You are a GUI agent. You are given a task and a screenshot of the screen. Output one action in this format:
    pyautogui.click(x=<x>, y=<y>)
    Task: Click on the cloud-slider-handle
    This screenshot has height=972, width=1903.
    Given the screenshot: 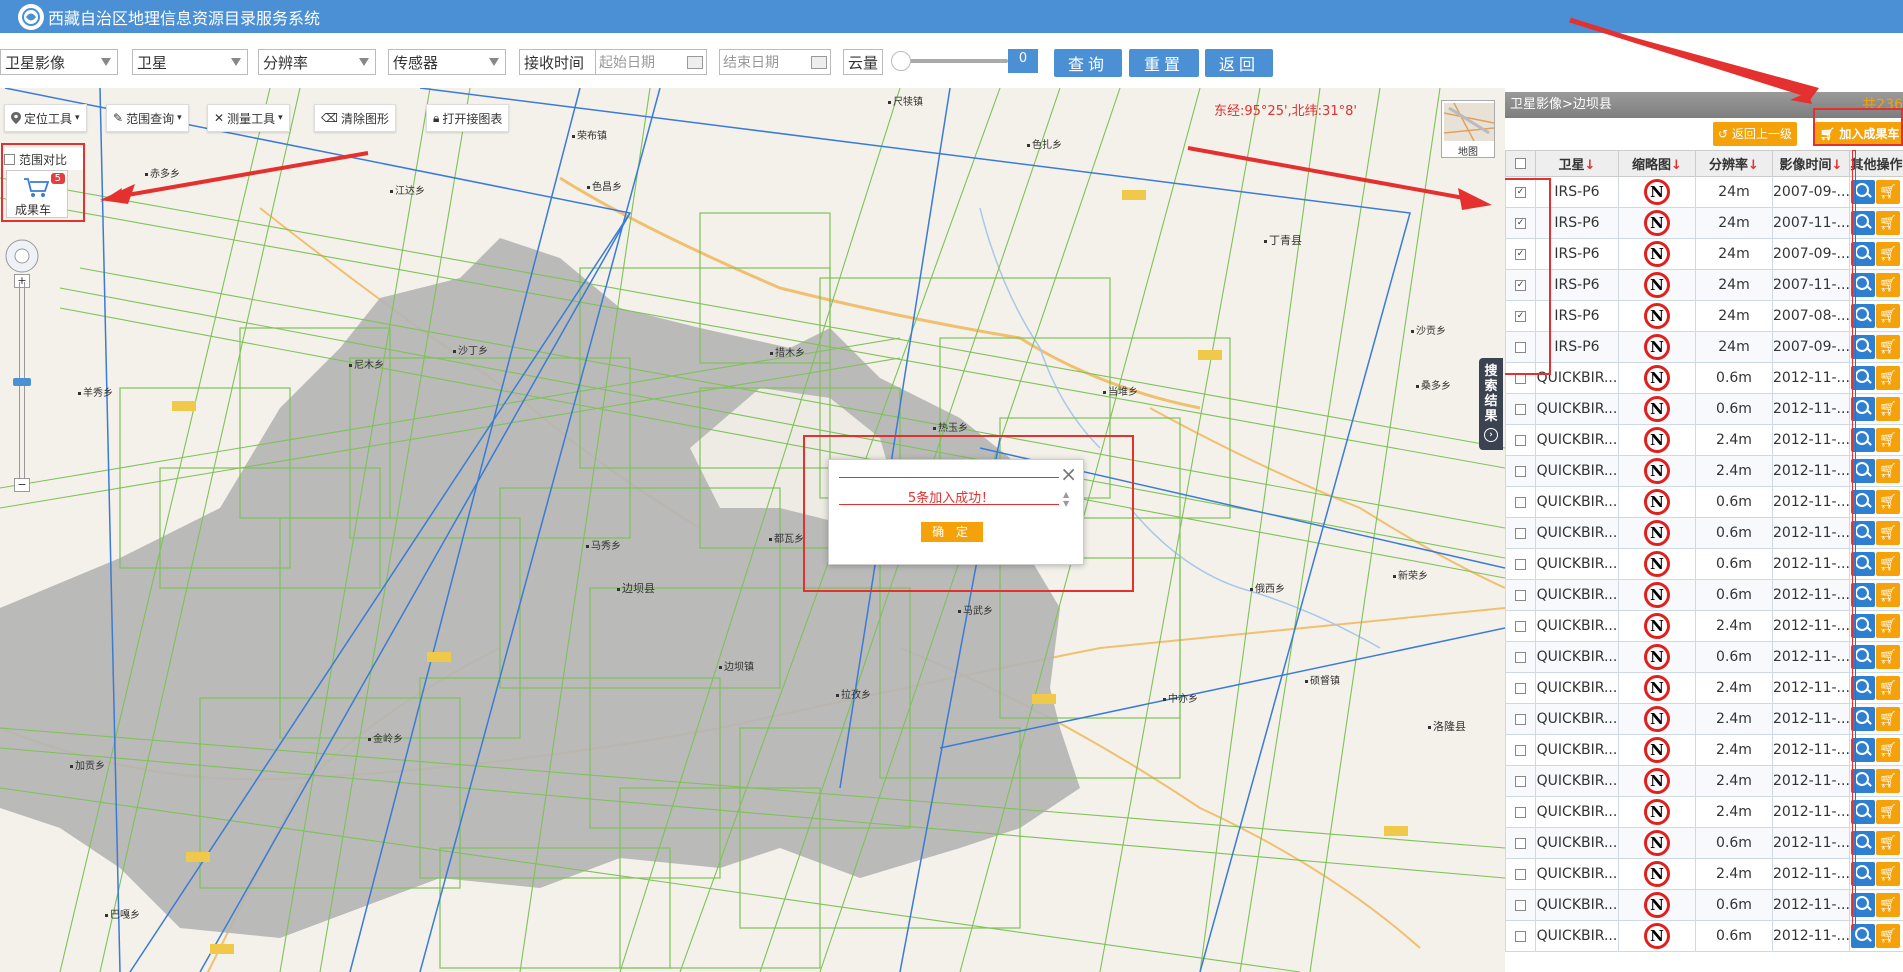 What is the action you would take?
    pyautogui.click(x=901, y=61)
    